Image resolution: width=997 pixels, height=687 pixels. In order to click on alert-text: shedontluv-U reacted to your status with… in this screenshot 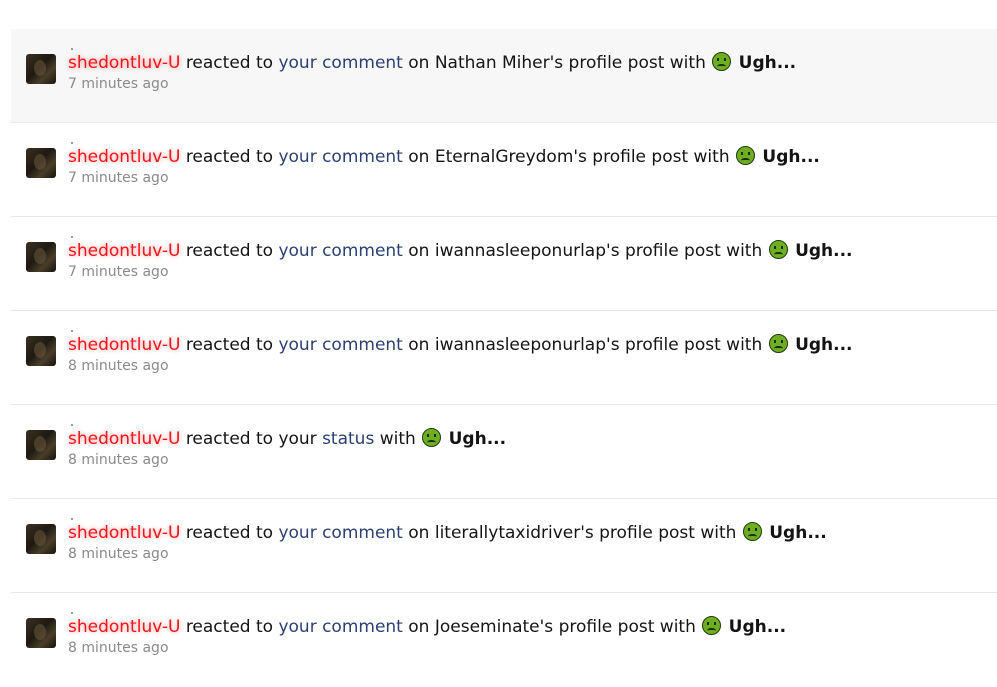, I will do `click(527, 439)`.